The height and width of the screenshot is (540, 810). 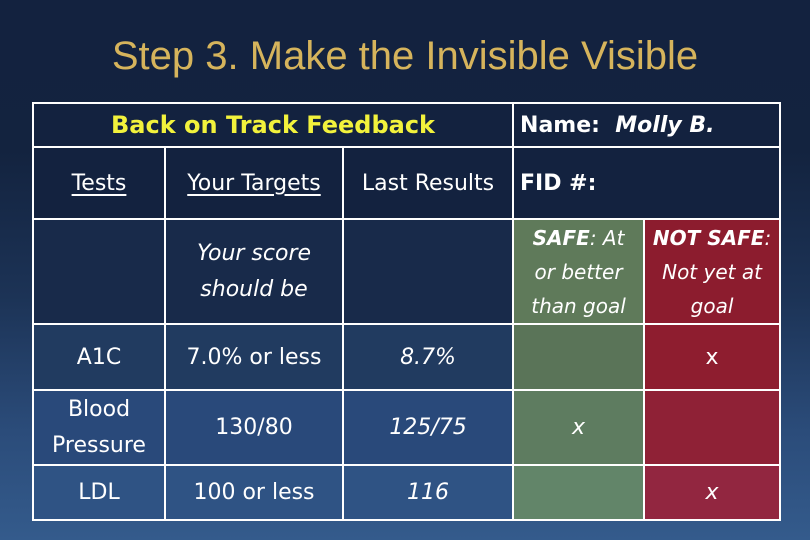 What do you see at coordinates (99, 427) in the screenshot?
I see `test-name: Blood Pressure` at bounding box center [99, 427].